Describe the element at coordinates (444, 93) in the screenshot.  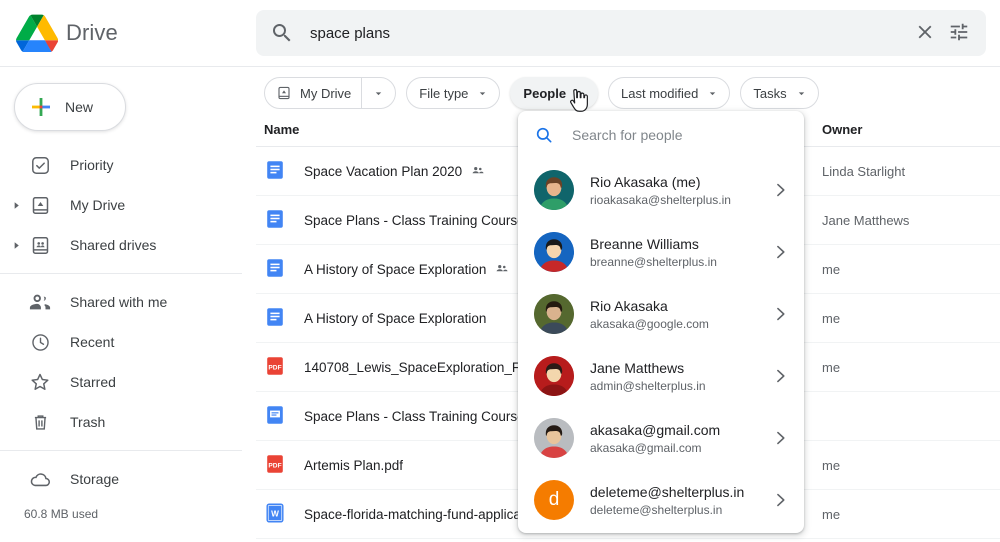
I see `filter-chip-label: File type` at that location.